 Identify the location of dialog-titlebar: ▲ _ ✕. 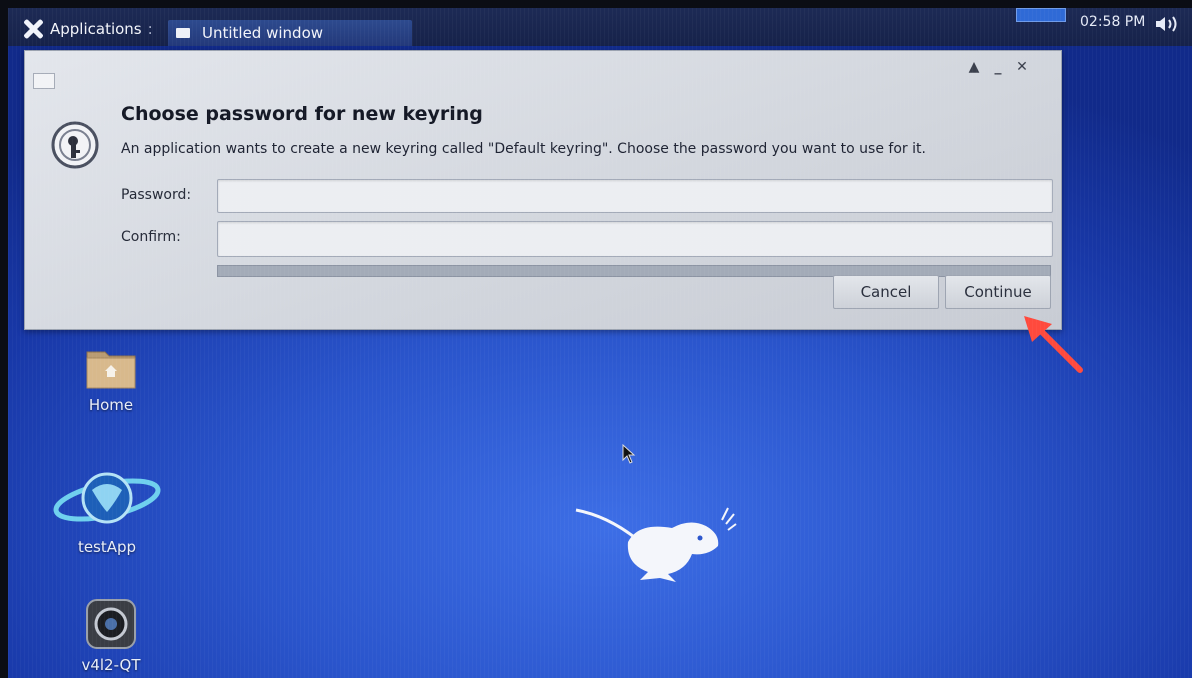
(543, 70).